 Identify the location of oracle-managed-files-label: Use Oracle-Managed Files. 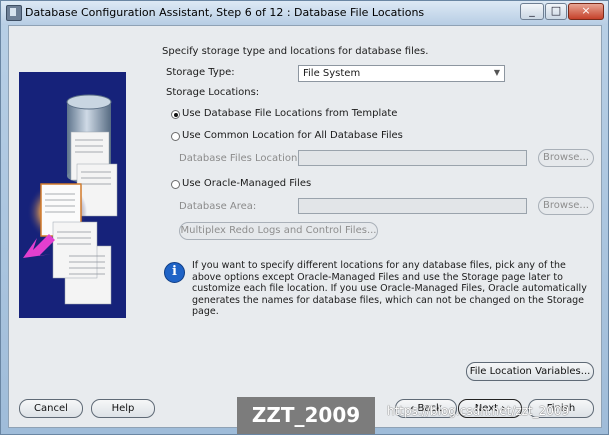
(246, 183).